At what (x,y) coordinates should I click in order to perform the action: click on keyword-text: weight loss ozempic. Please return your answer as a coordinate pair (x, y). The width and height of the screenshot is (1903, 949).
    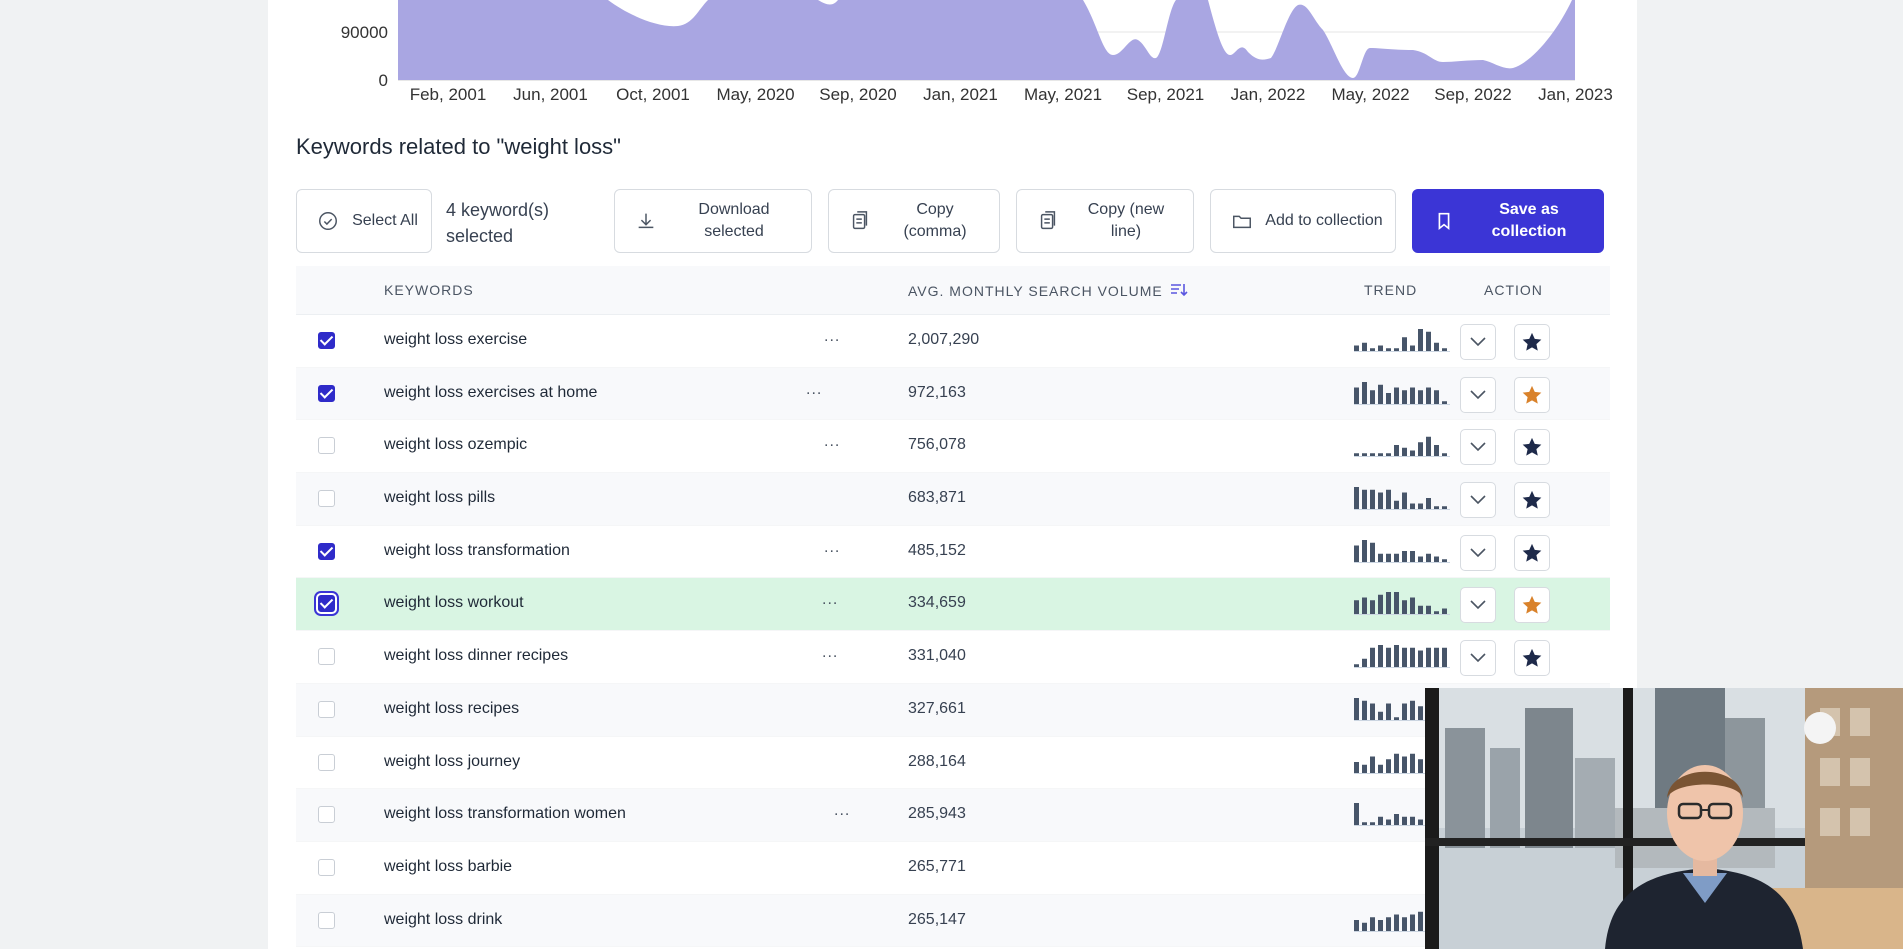
    Looking at the image, I should click on (456, 445).